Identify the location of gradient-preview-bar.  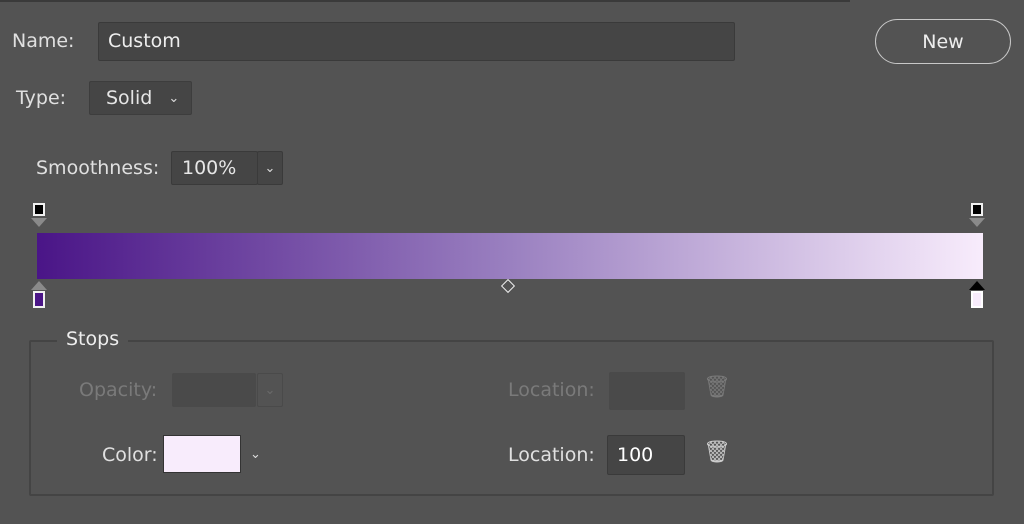
(510, 256).